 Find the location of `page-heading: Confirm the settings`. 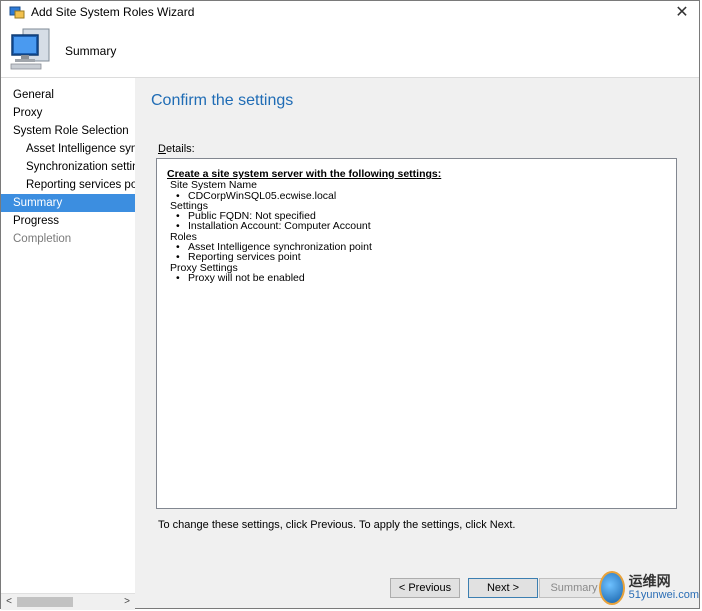

page-heading: Confirm the settings is located at coordinates (222, 100).